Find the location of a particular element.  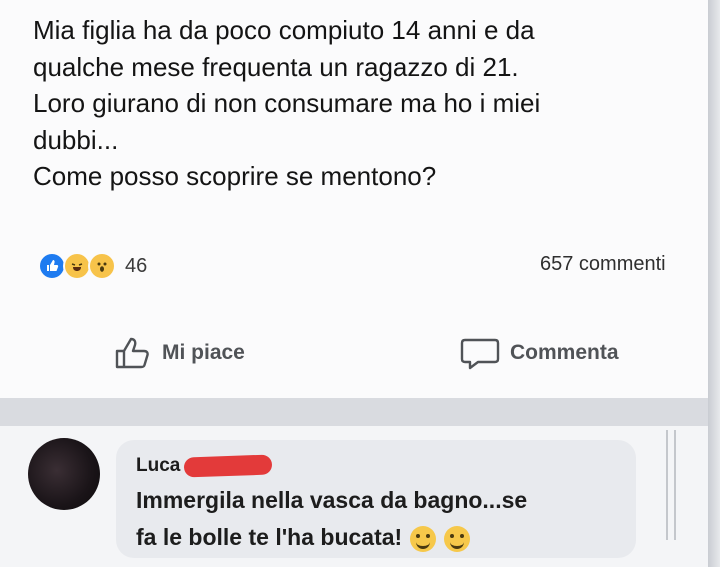

avatar is located at coordinates (64, 474).